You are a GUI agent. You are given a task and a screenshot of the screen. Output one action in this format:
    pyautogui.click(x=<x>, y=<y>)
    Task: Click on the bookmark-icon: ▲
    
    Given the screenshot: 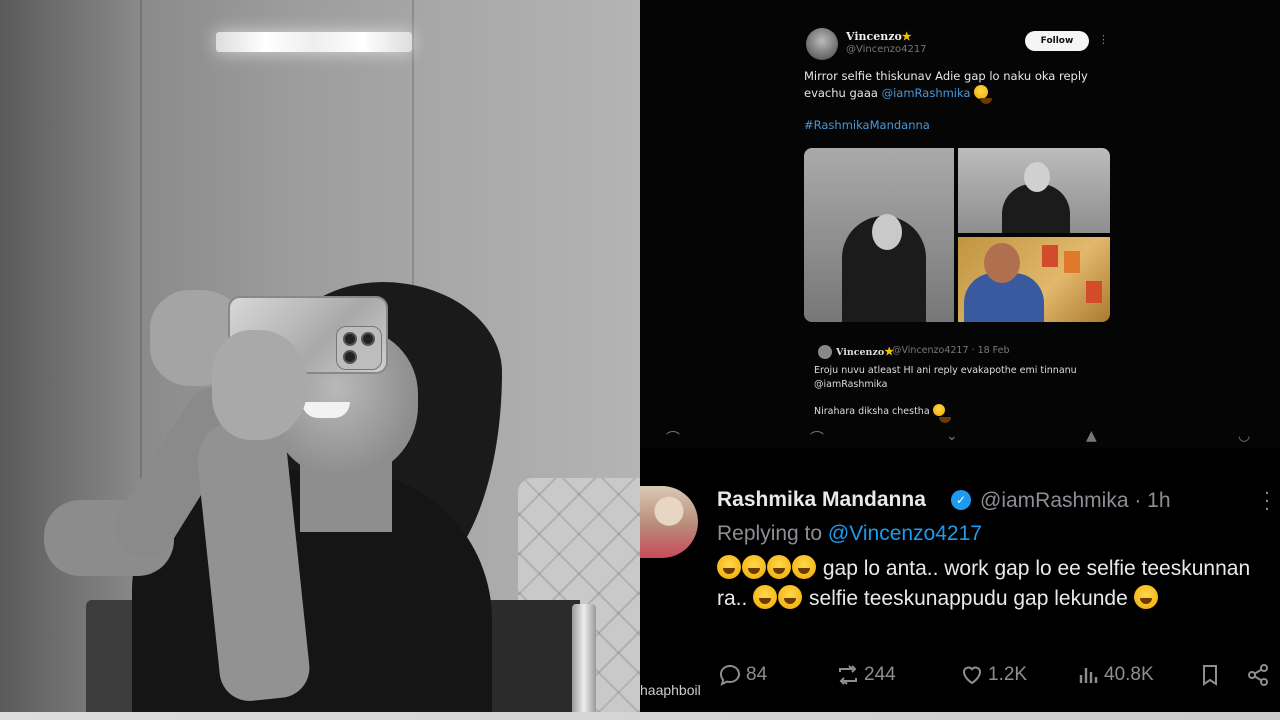 What is the action you would take?
    pyautogui.click(x=1091, y=436)
    